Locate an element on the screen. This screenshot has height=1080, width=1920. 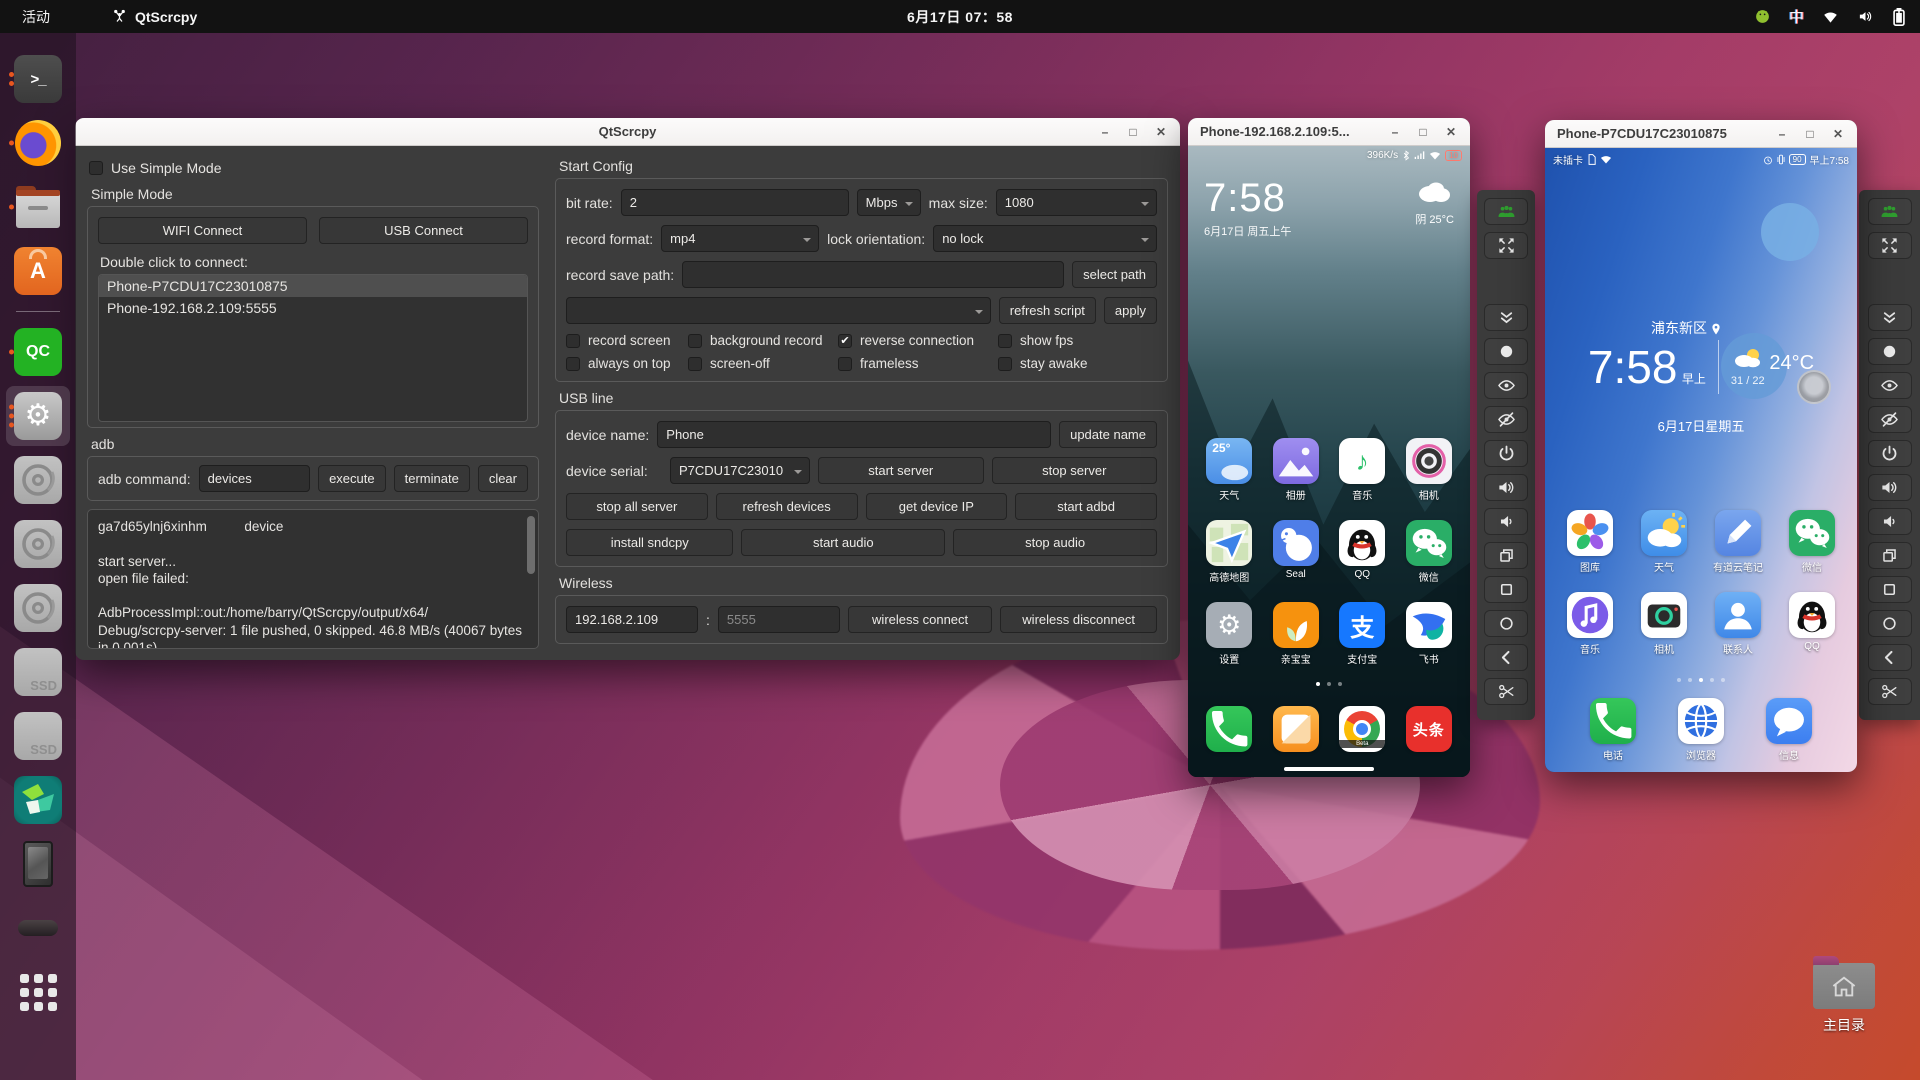
device-serial-select: P7CDU17C23010 is located at coordinates (740, 470).